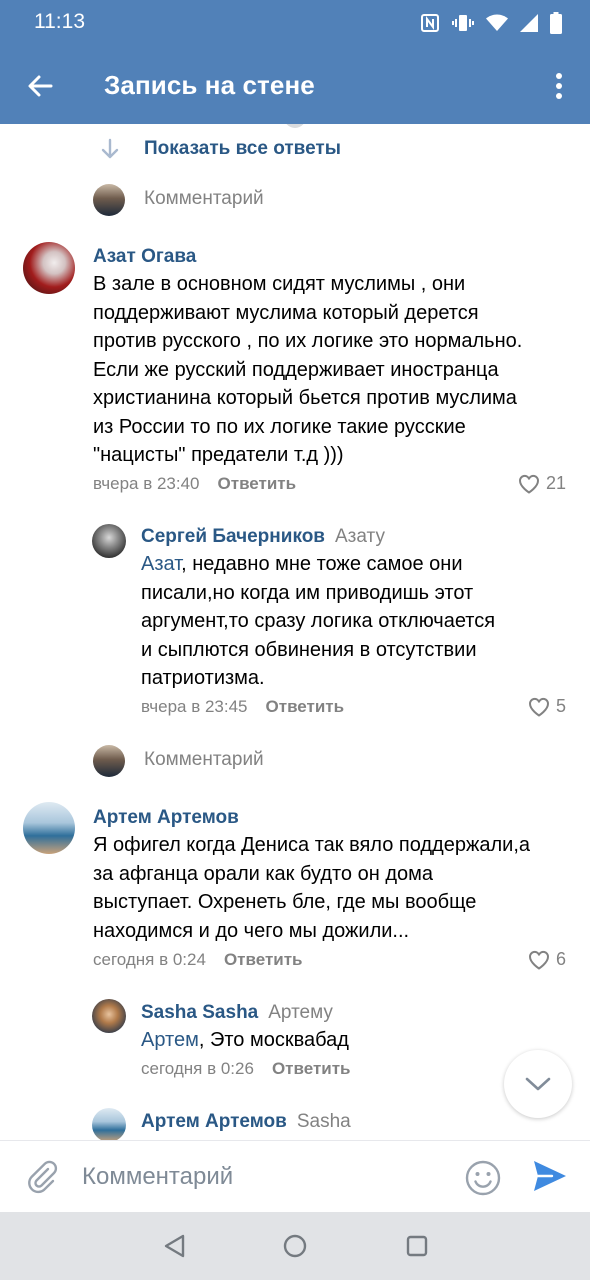  I want to click on scroll-down-button, so click(538, 1084).